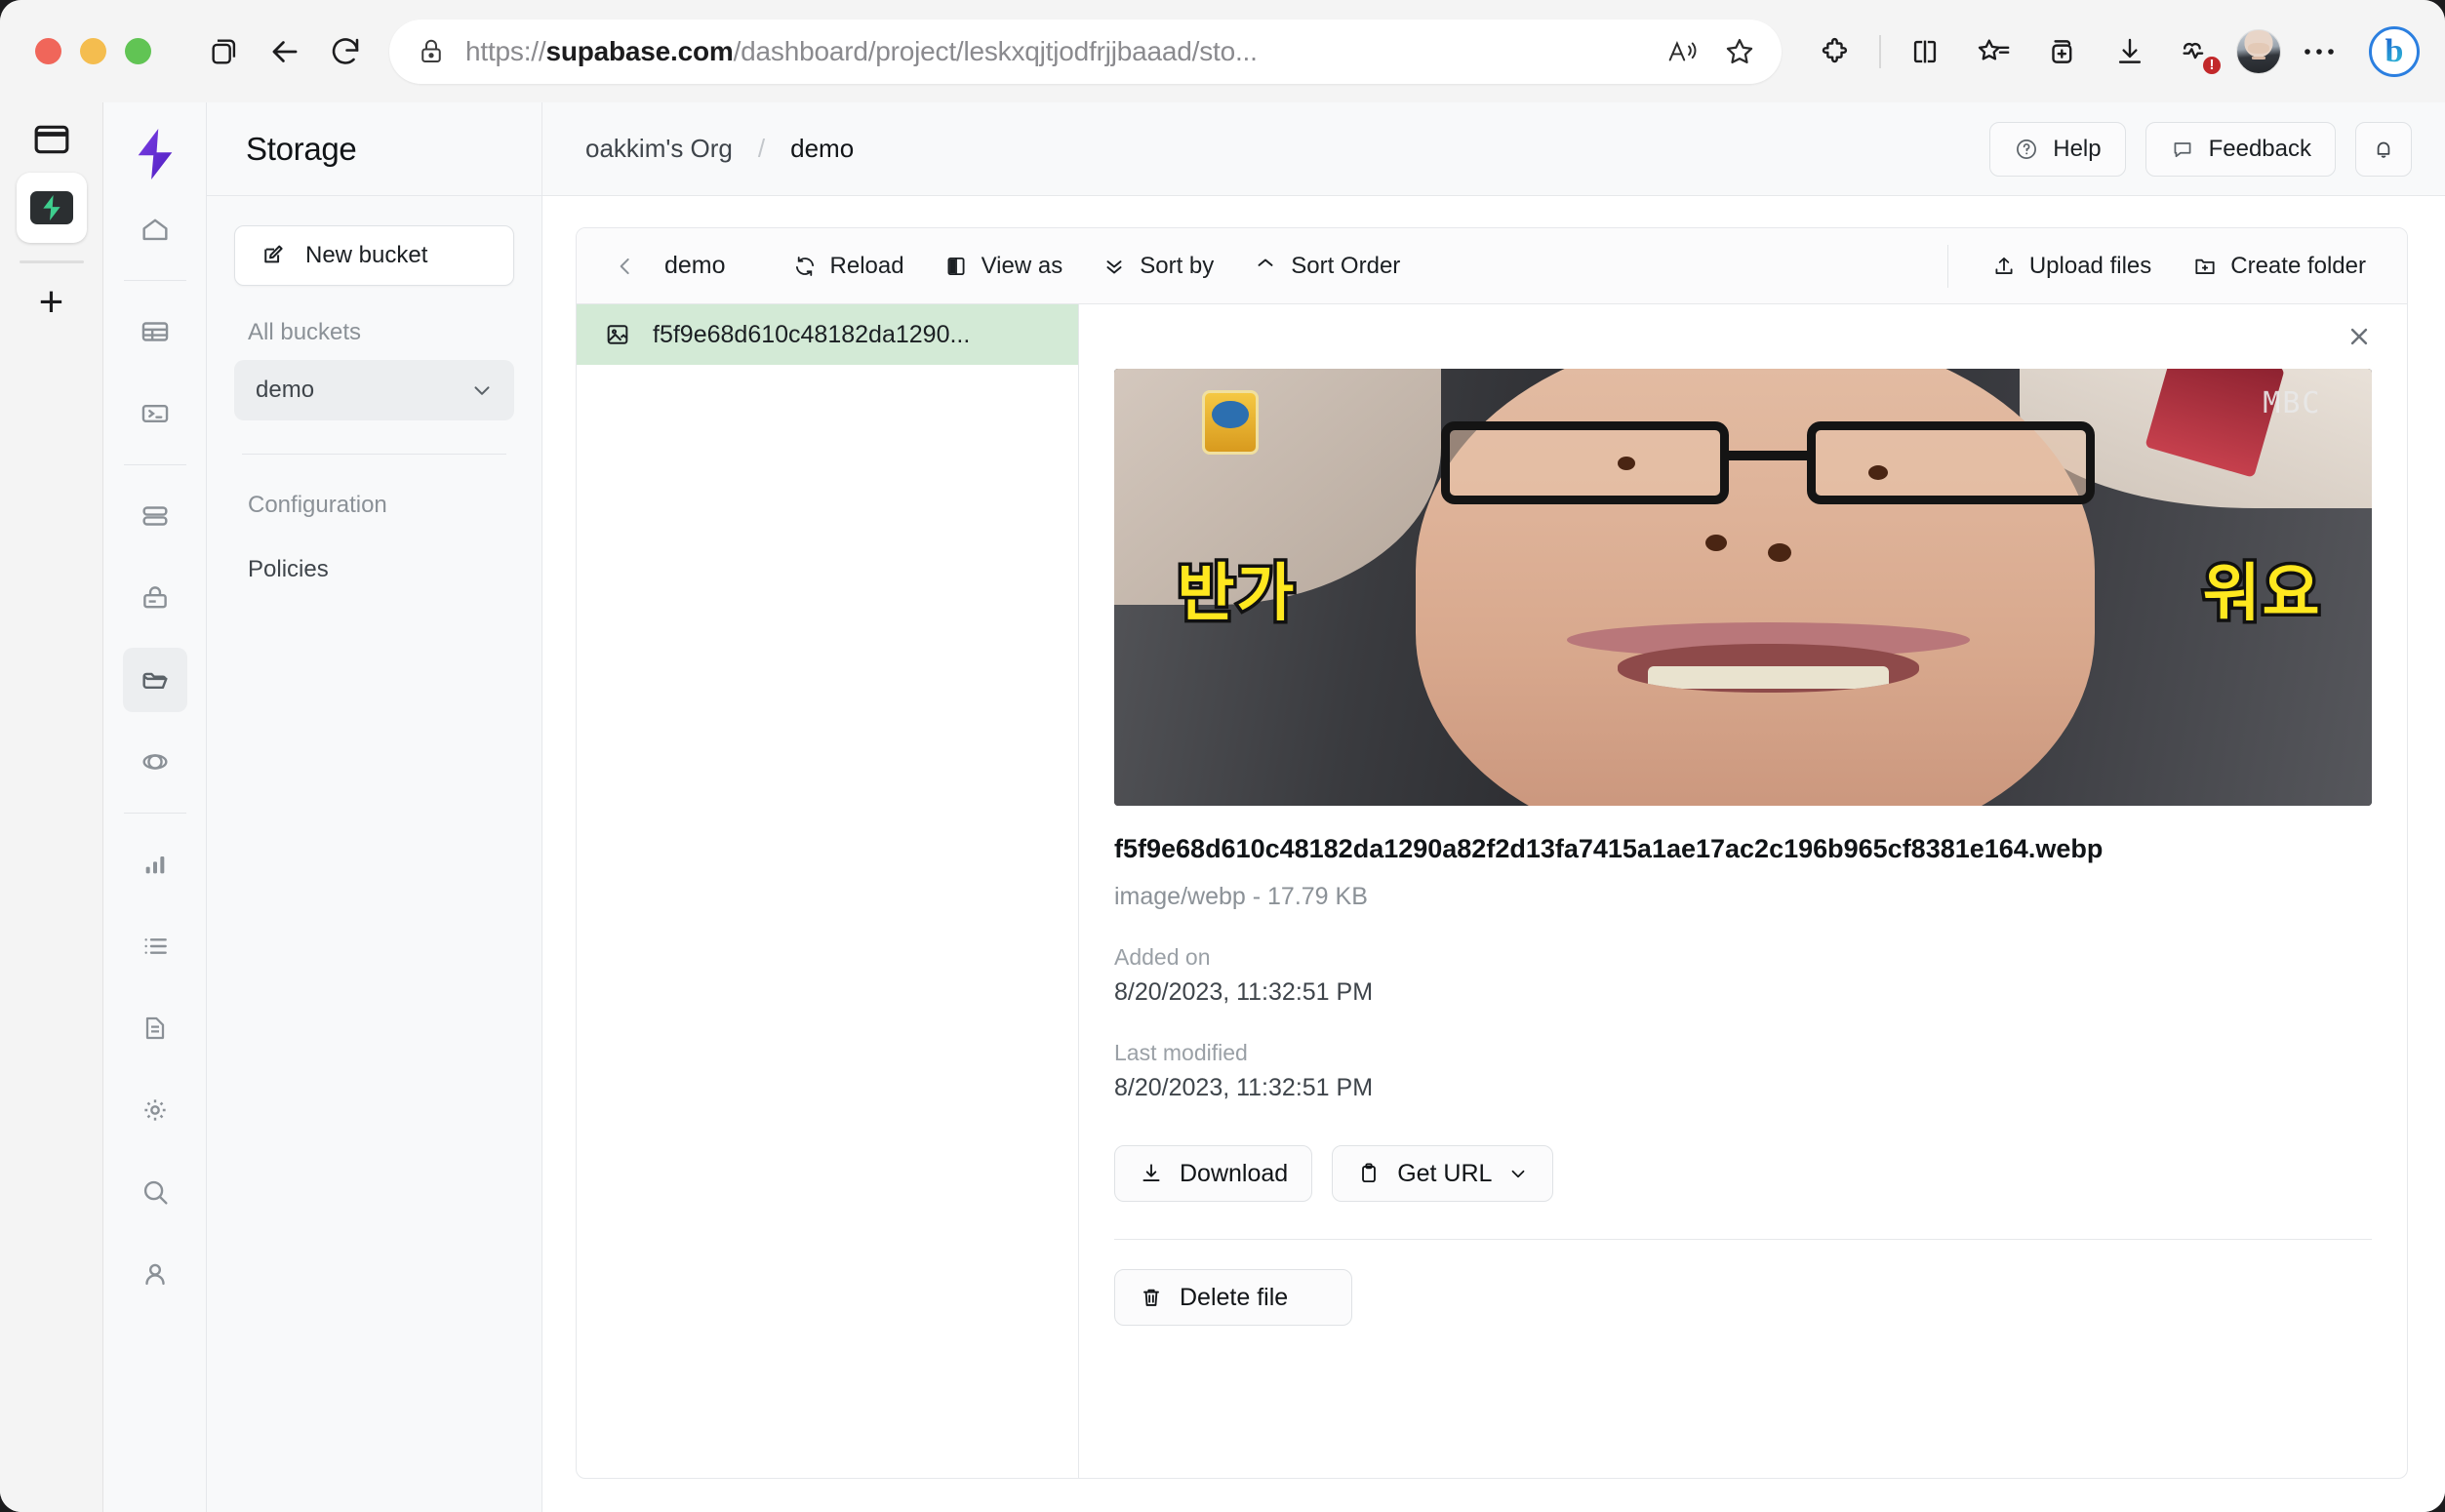  I want to click on notifications-button, so click(2383, 149).